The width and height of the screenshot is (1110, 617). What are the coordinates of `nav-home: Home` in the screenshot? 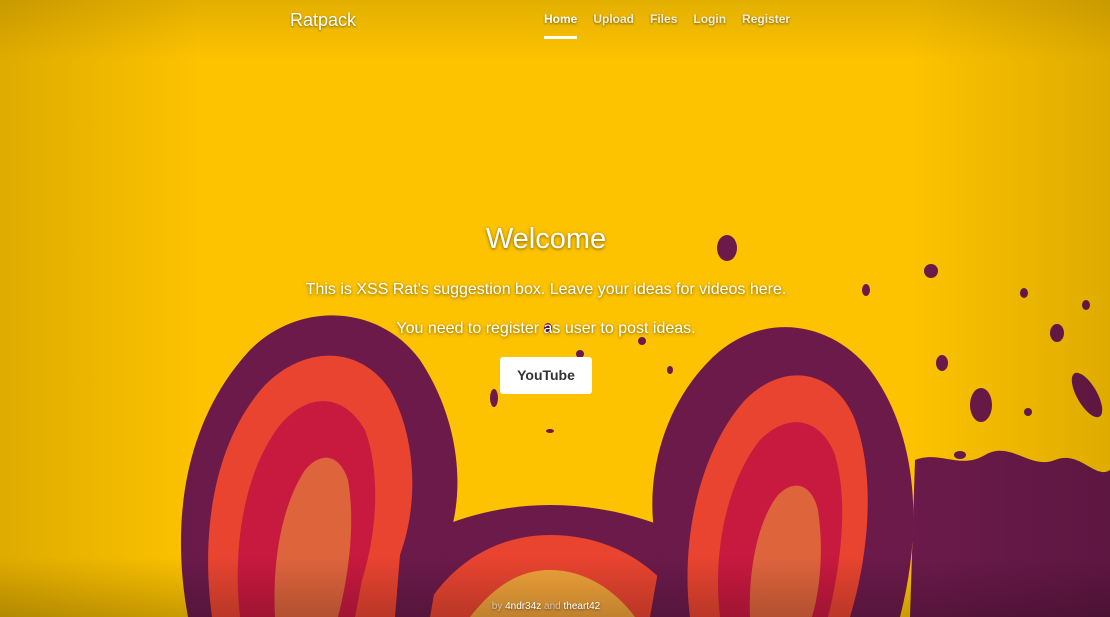 It's located at (561, 25).